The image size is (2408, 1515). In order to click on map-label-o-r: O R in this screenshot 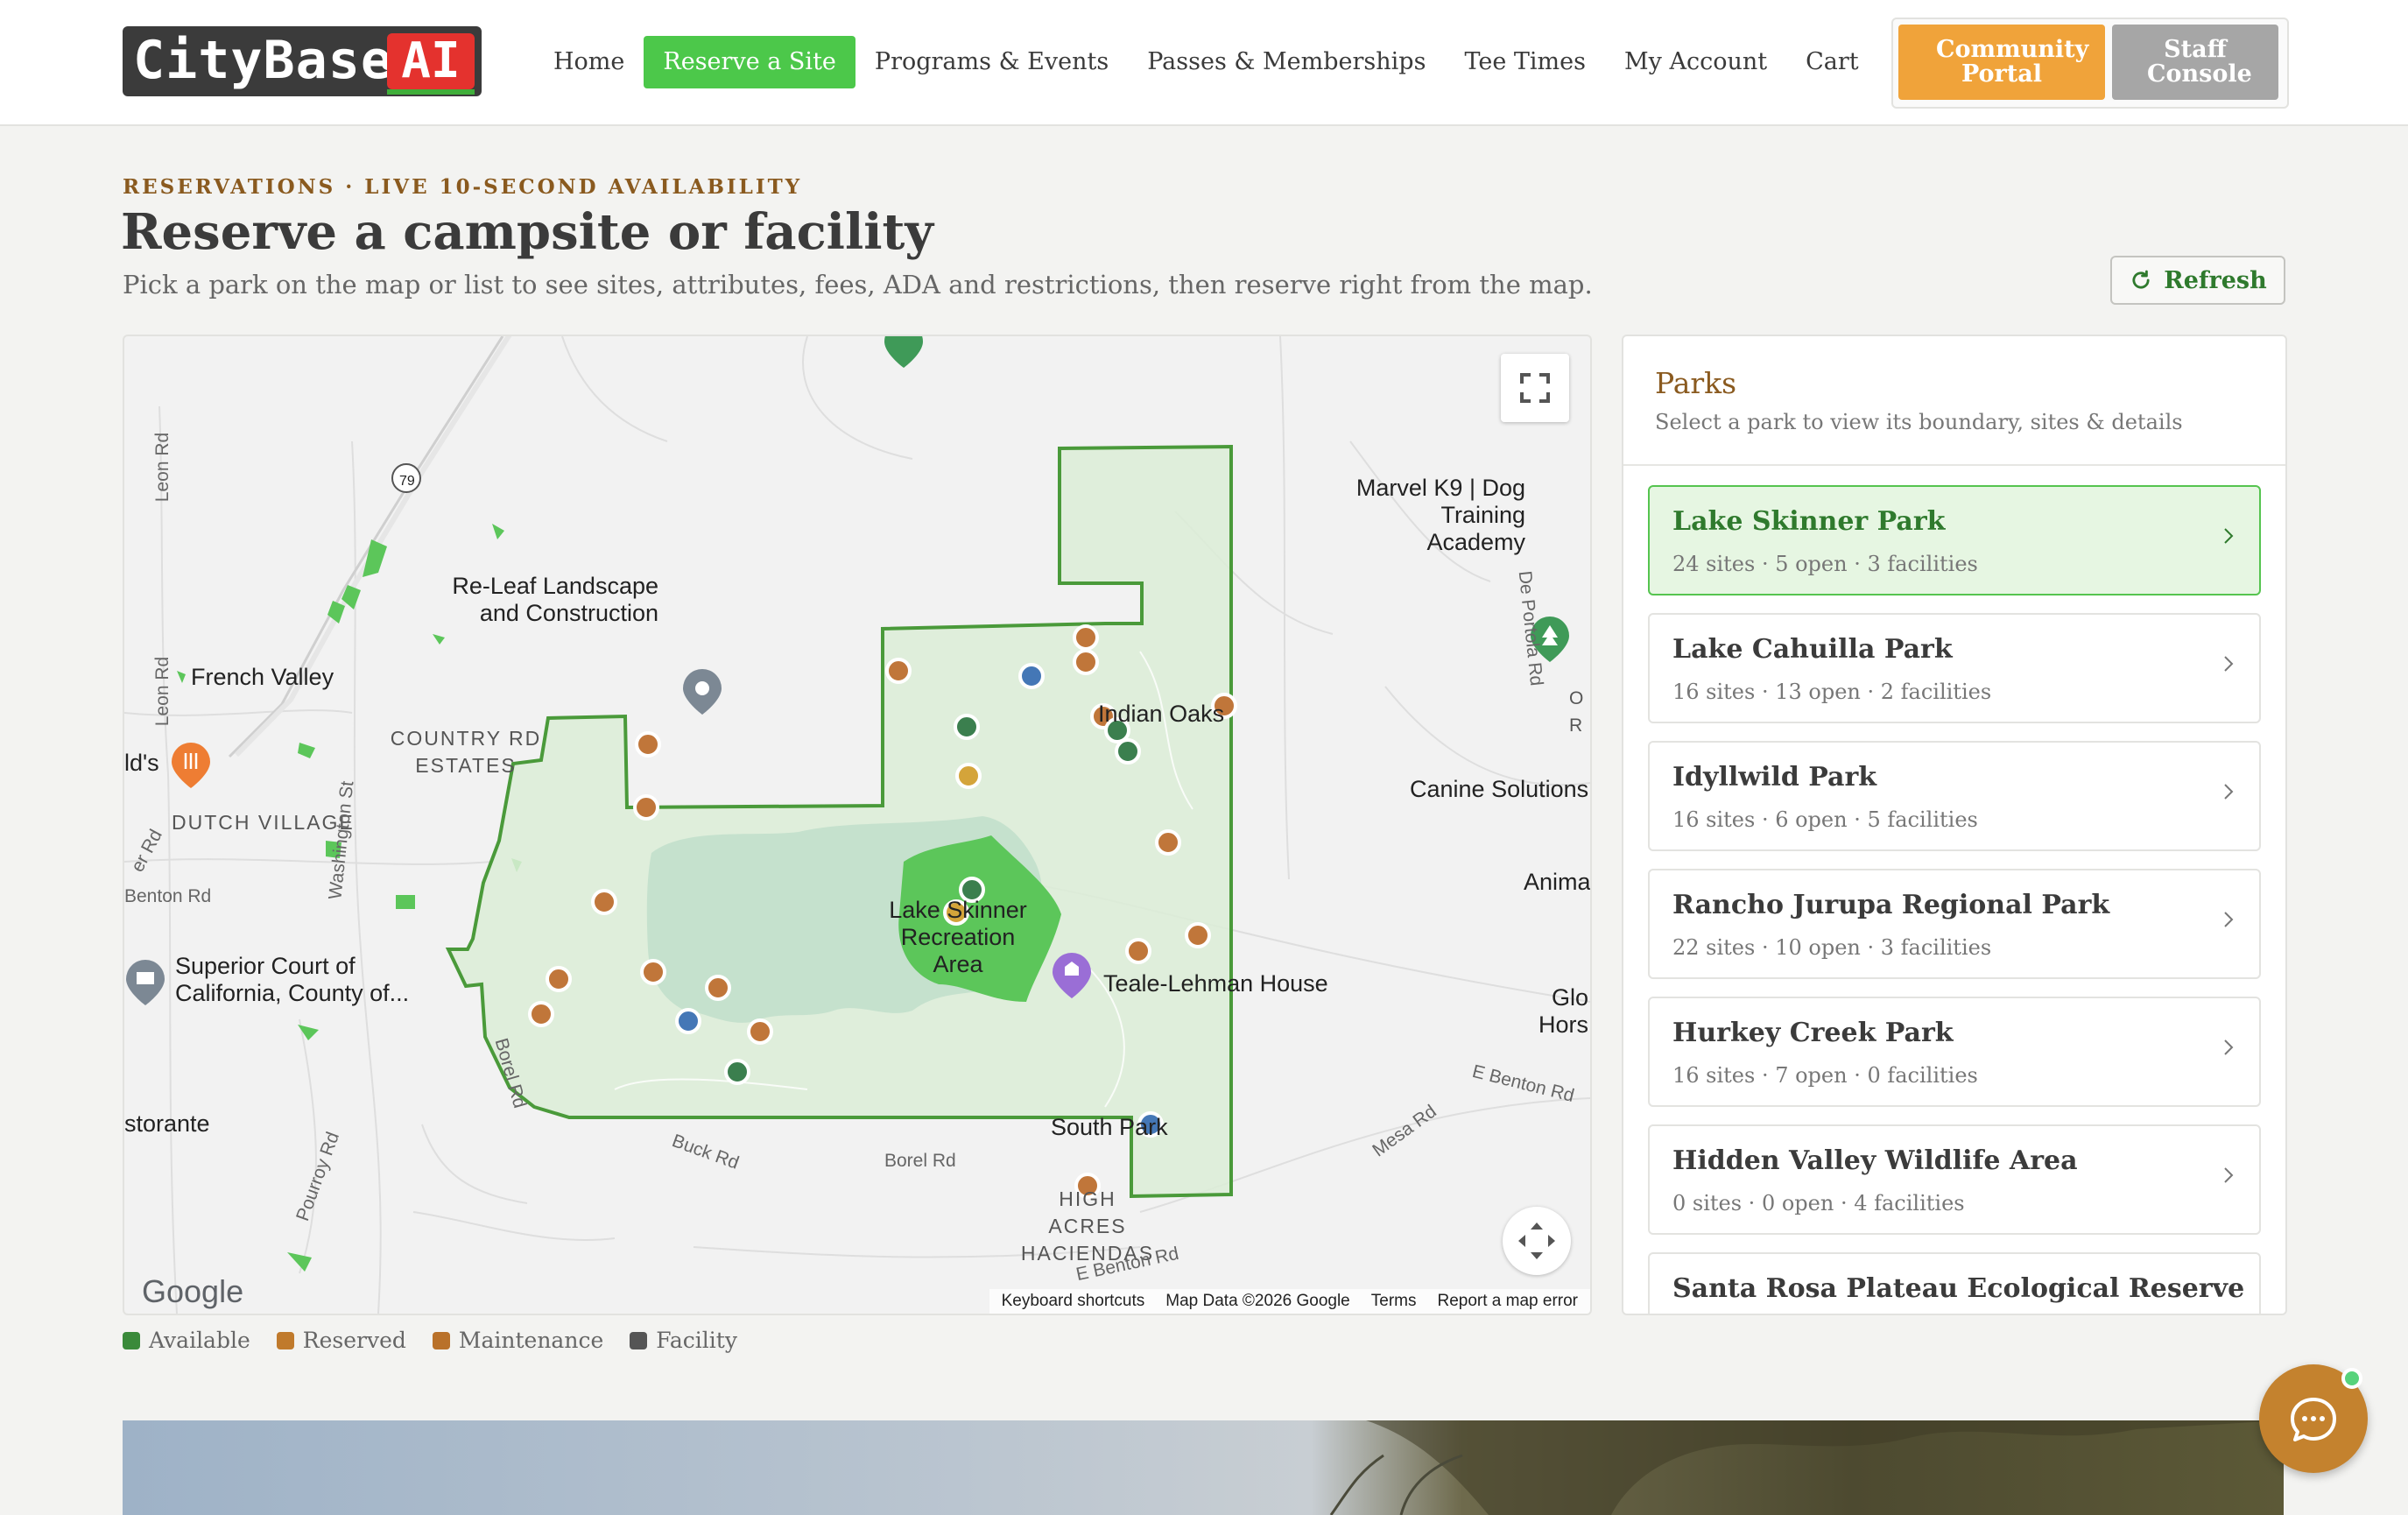, I will do `click(1576, 712)`.